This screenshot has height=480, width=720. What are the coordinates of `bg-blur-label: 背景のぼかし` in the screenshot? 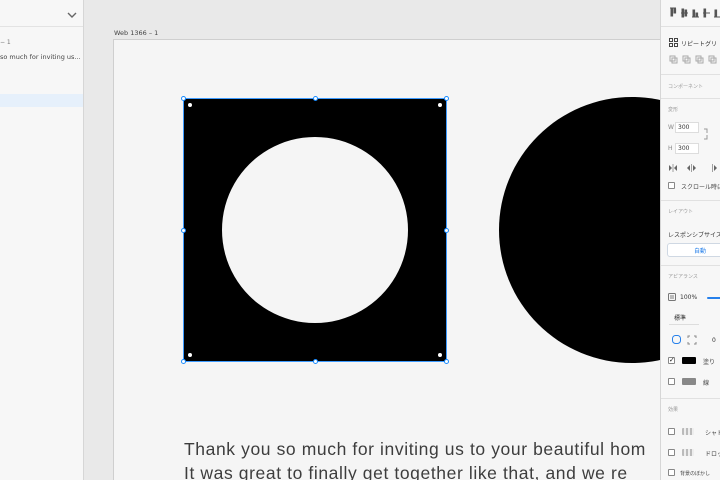 It's located at (695, 474).